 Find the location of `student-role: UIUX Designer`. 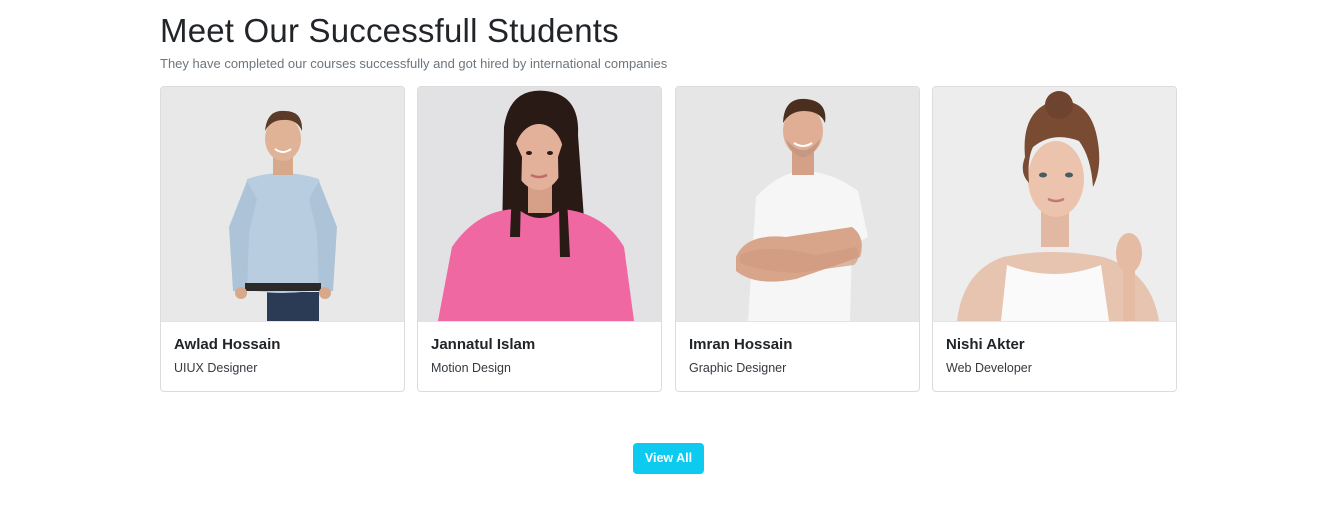

student-role: UIUX Designer is located at coordinates (216, 368).